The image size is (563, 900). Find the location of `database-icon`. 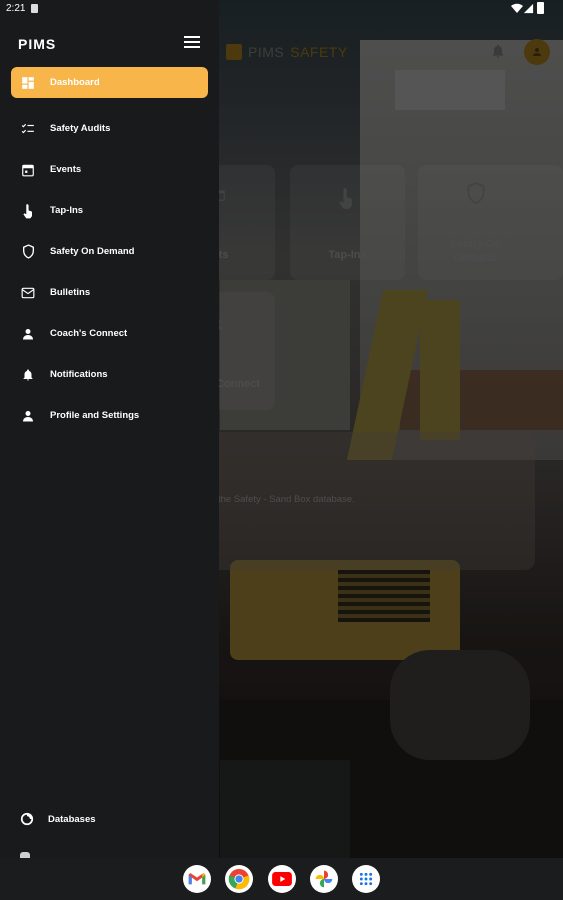

database-icon is located at coordinates (27, 819).